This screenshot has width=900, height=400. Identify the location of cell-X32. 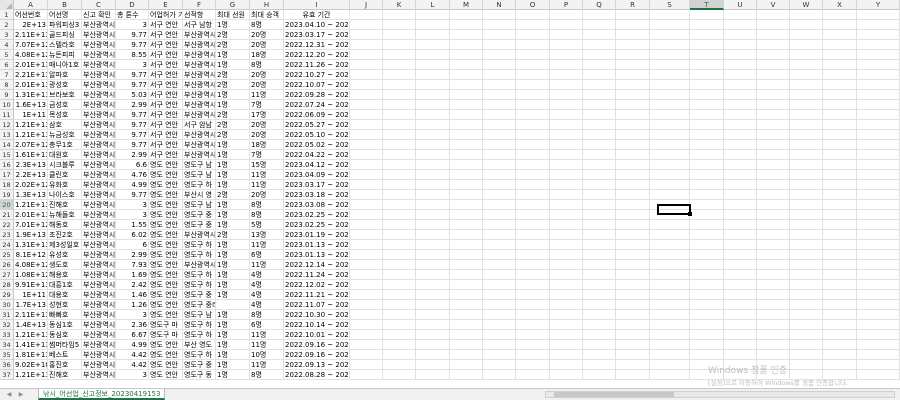
(840, 325).